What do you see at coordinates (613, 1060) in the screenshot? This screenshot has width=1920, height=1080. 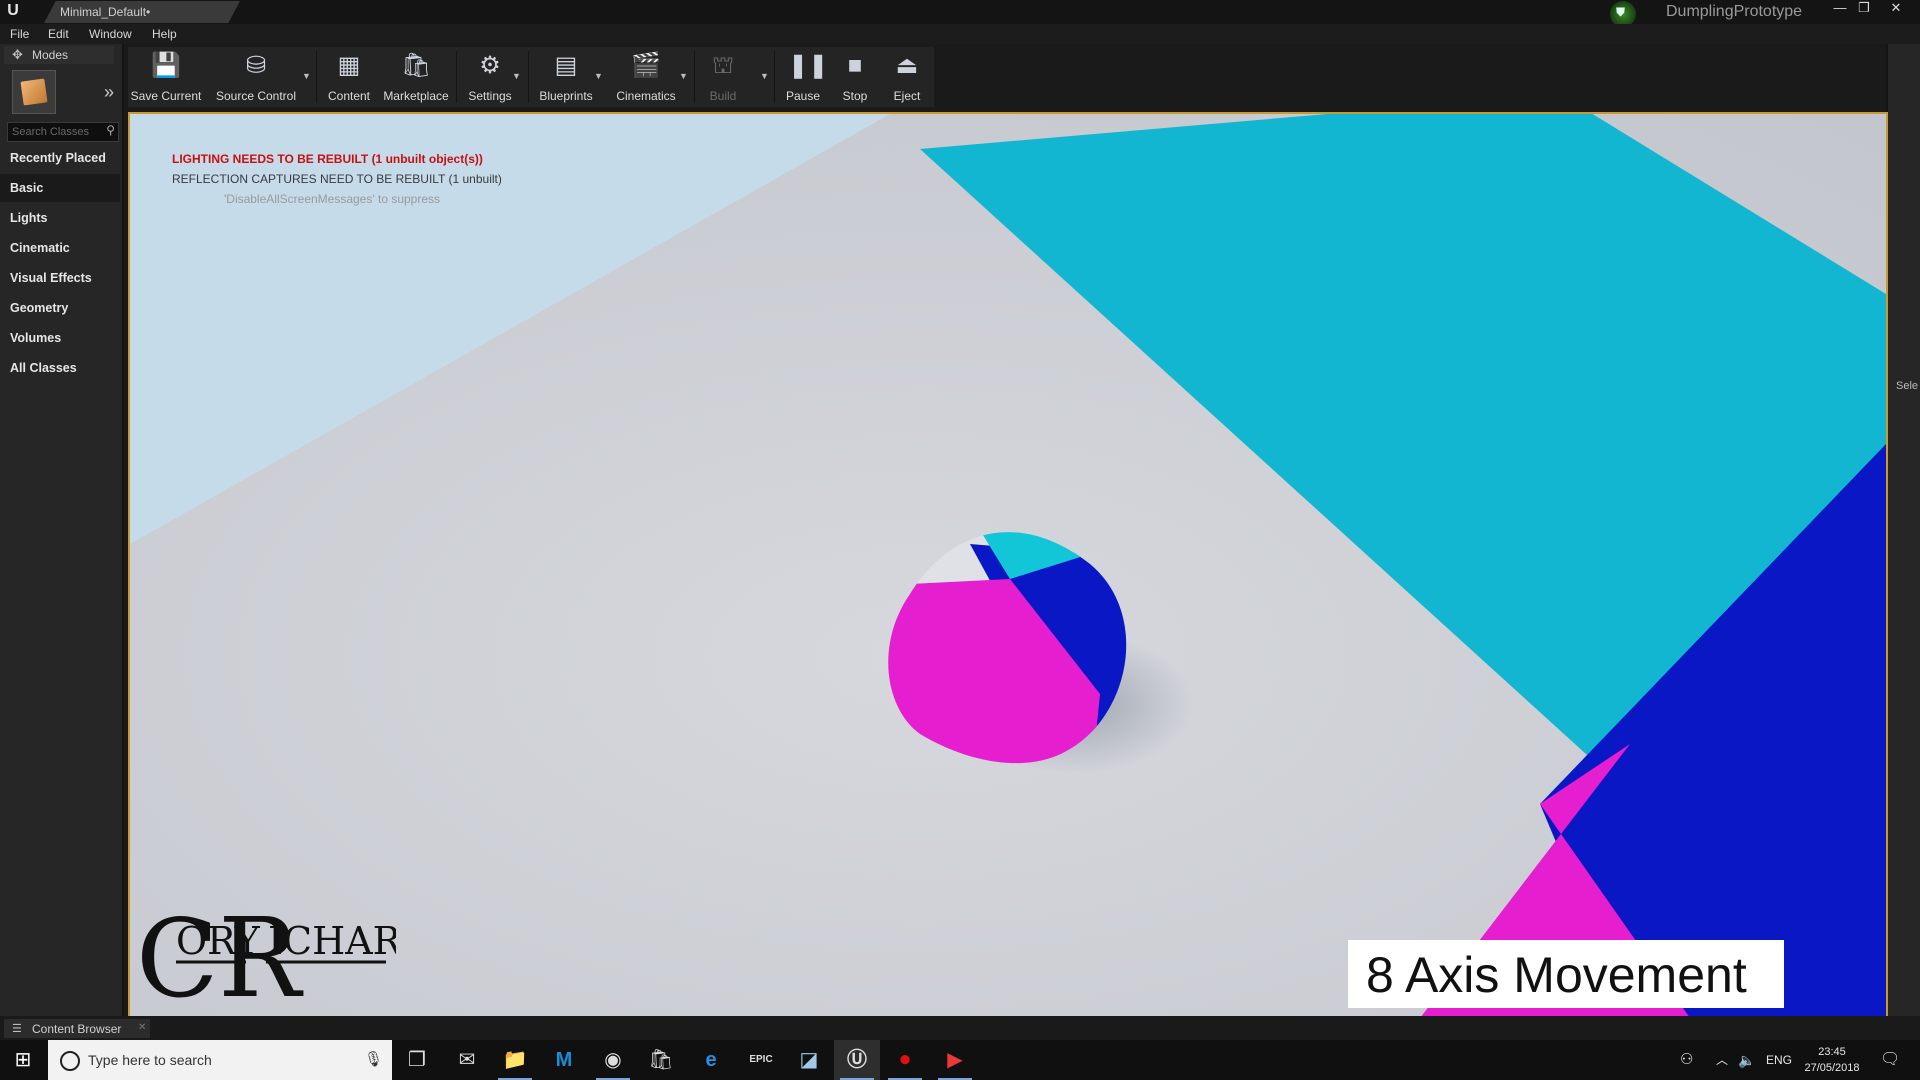 I see `chrome-icon: ◉` at bounding box center [613, 1060].